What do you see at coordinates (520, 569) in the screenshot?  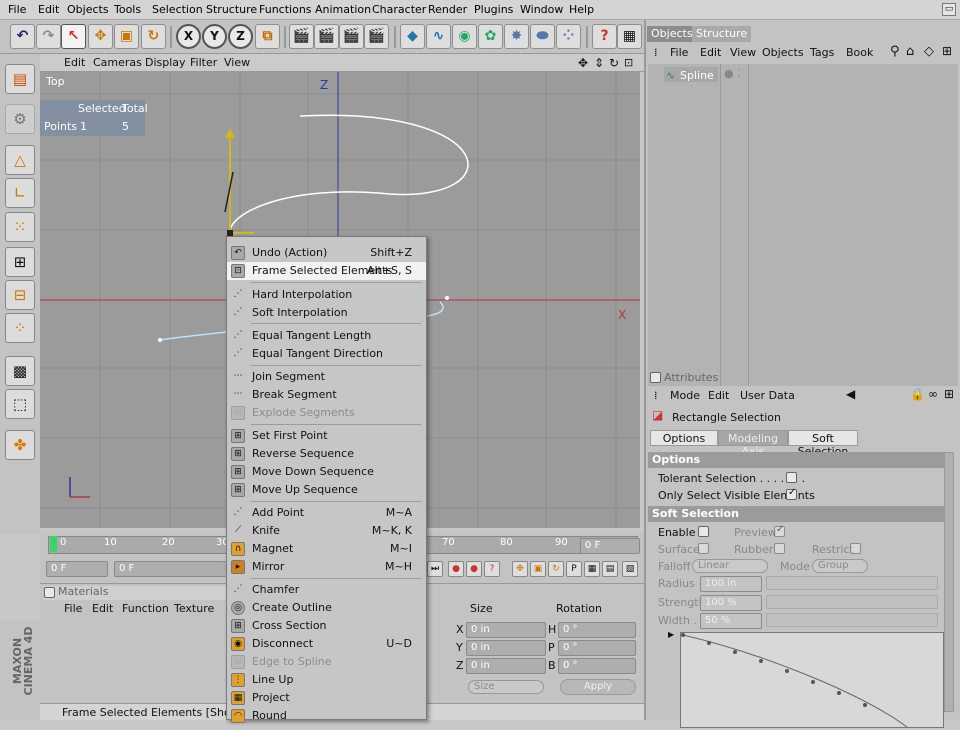 I see `key-position-icon: ✥` at bounding box center [520, 569].